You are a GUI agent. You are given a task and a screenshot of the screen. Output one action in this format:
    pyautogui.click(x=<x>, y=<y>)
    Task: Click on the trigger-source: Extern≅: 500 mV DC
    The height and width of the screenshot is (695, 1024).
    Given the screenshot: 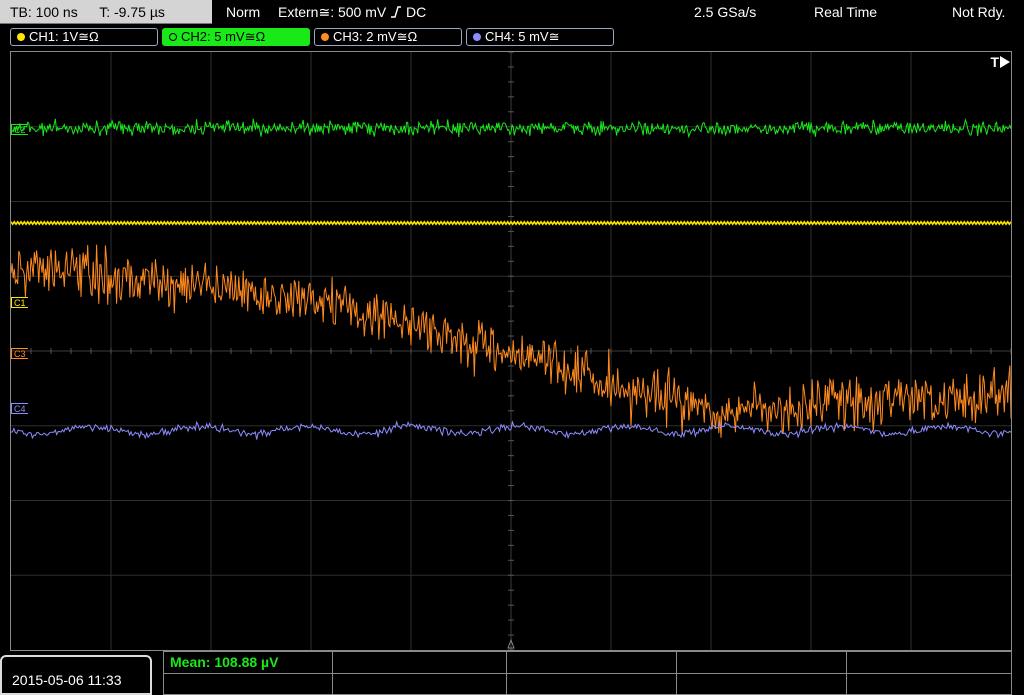 What is the action you would take?
    pyautogui.click(x=352, y=12)
    